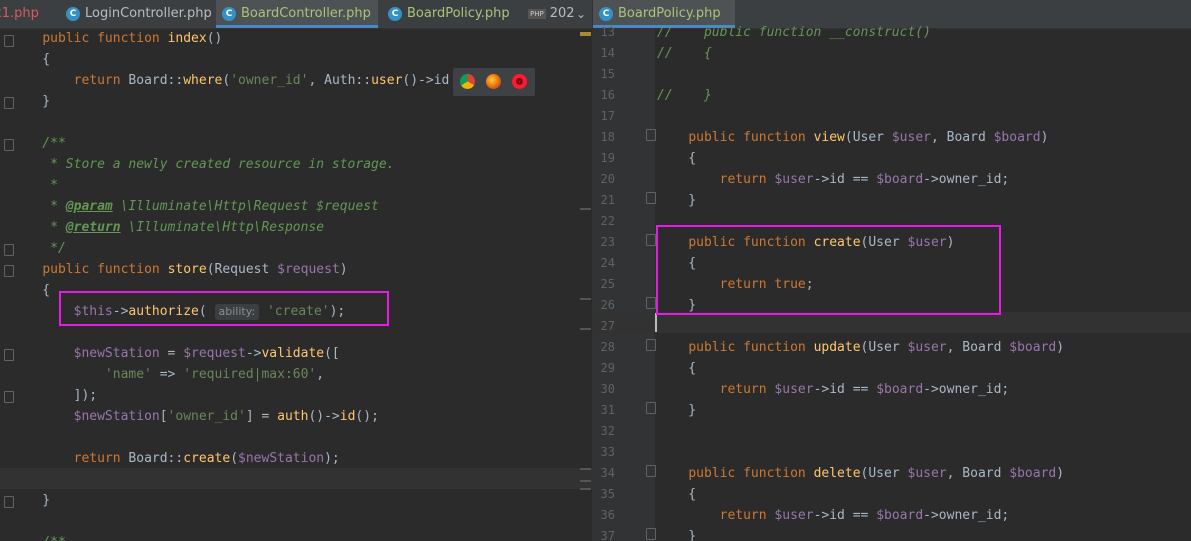 This screenshot has height=541, width=1191. Describe the element at coordinates (684, 53) in the screenshot. I see `code-line-text: // {` at that location.